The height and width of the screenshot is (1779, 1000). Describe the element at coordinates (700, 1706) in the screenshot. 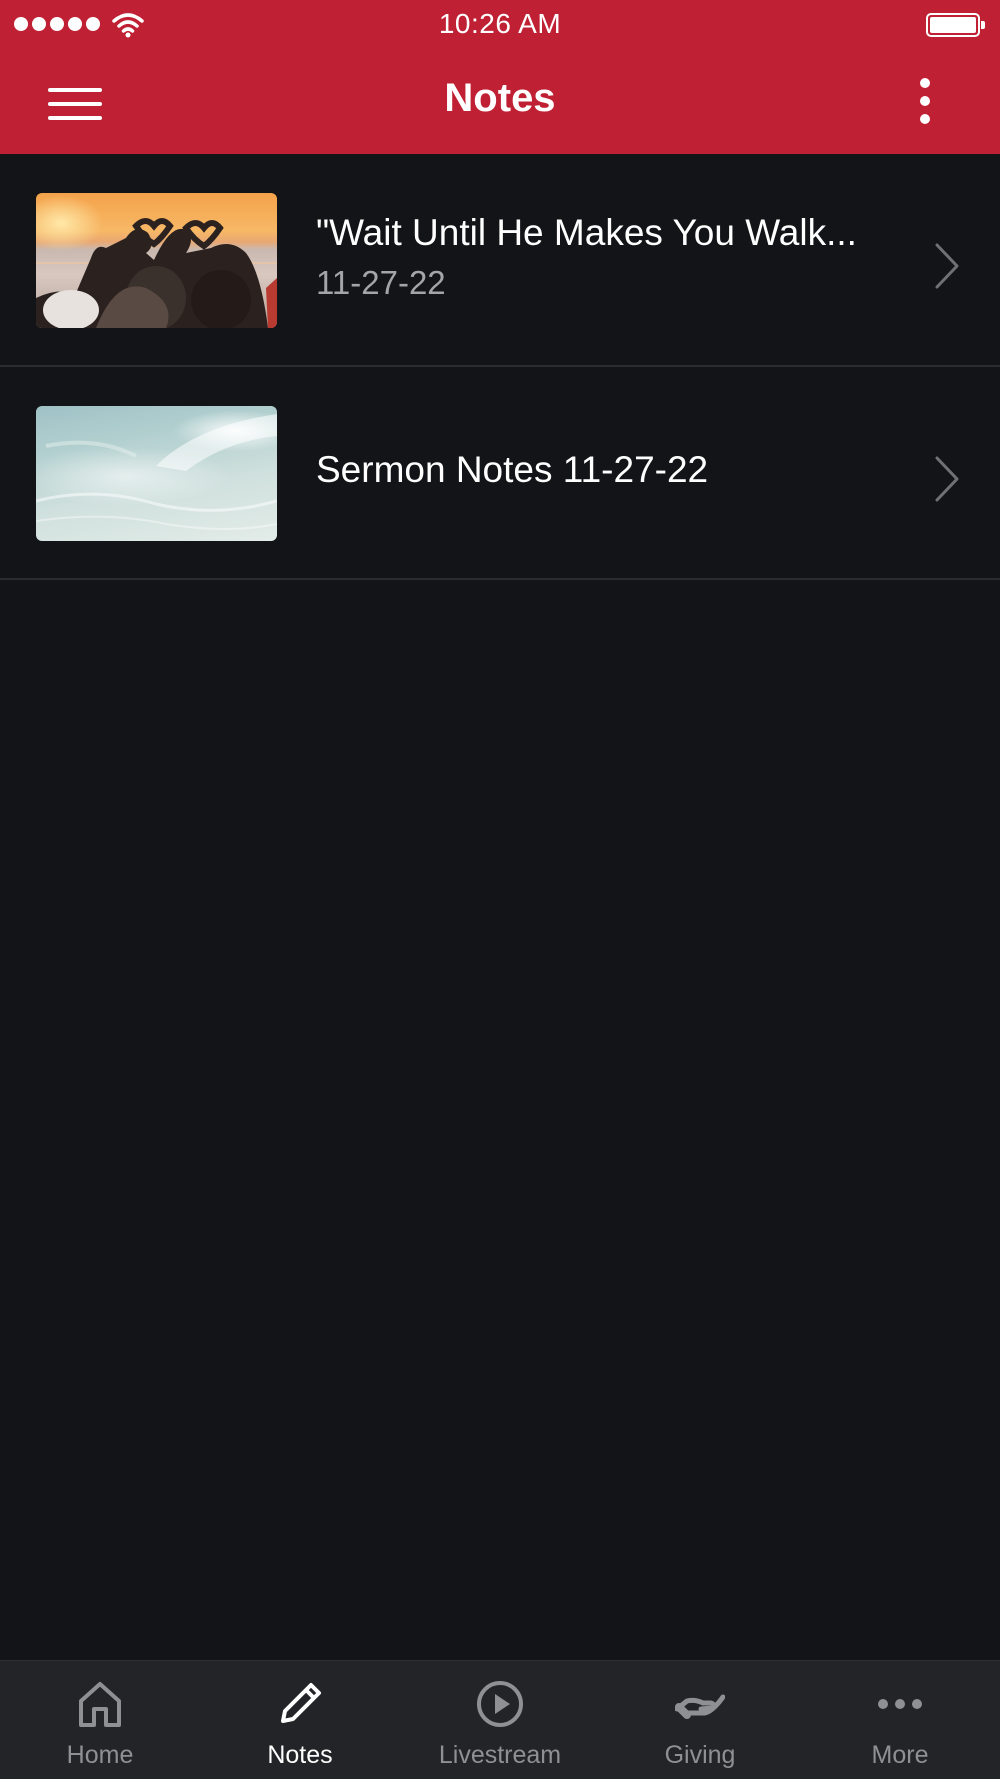

I see `giving-hand-icon` at that location.